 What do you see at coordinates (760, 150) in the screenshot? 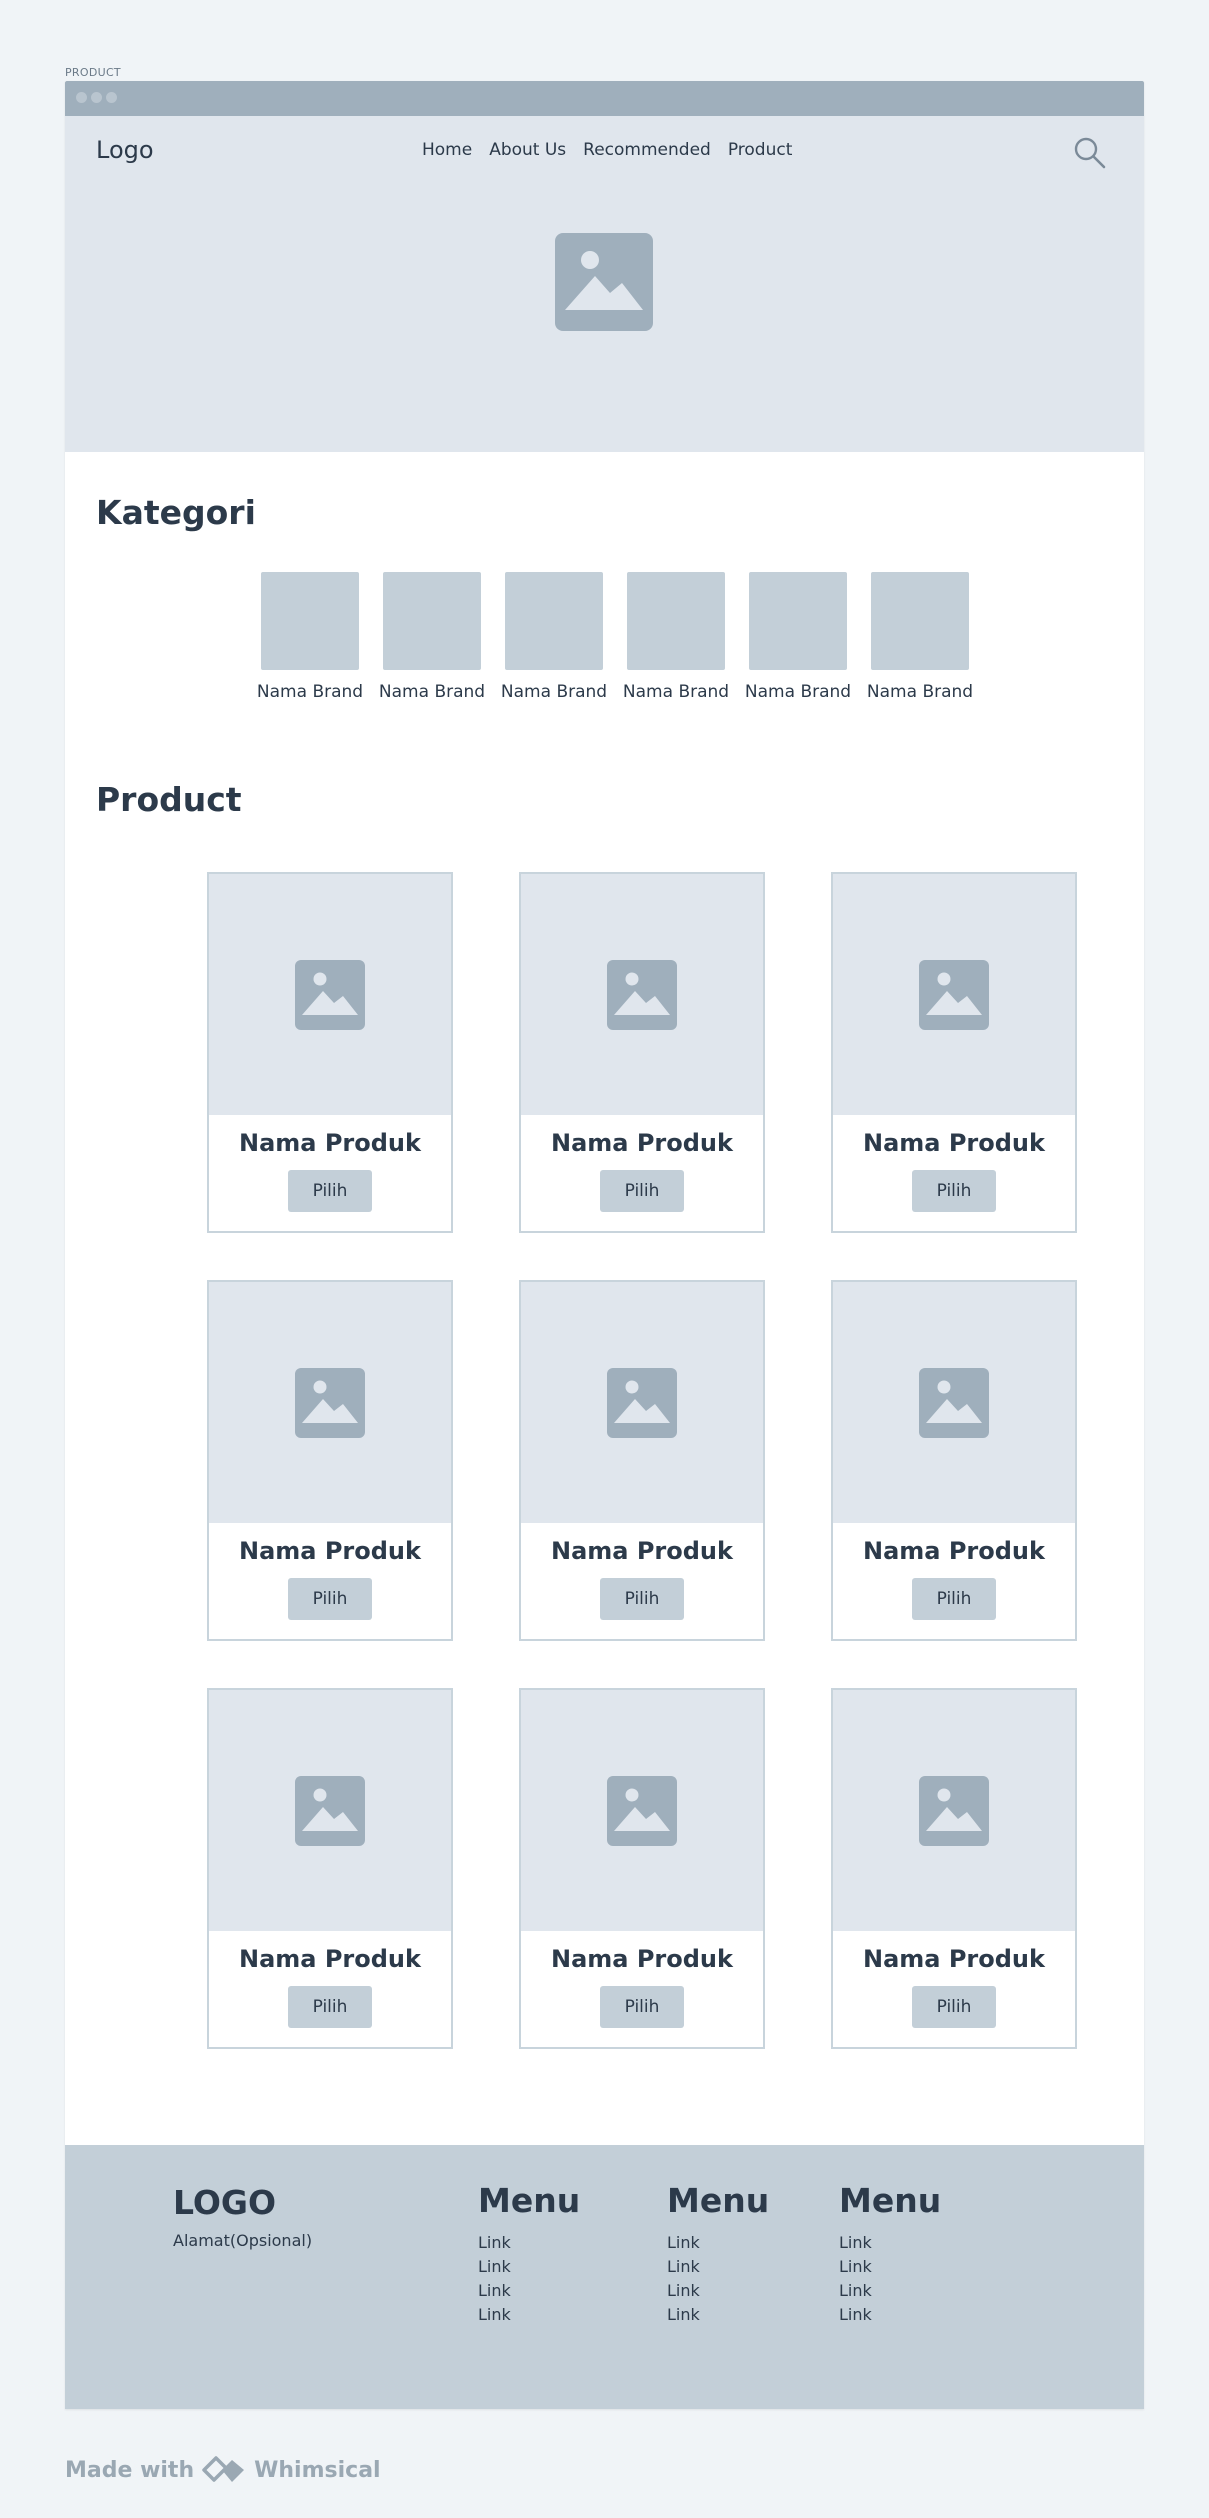
I see `nav-product: Product` at bounding box center [760, 150].